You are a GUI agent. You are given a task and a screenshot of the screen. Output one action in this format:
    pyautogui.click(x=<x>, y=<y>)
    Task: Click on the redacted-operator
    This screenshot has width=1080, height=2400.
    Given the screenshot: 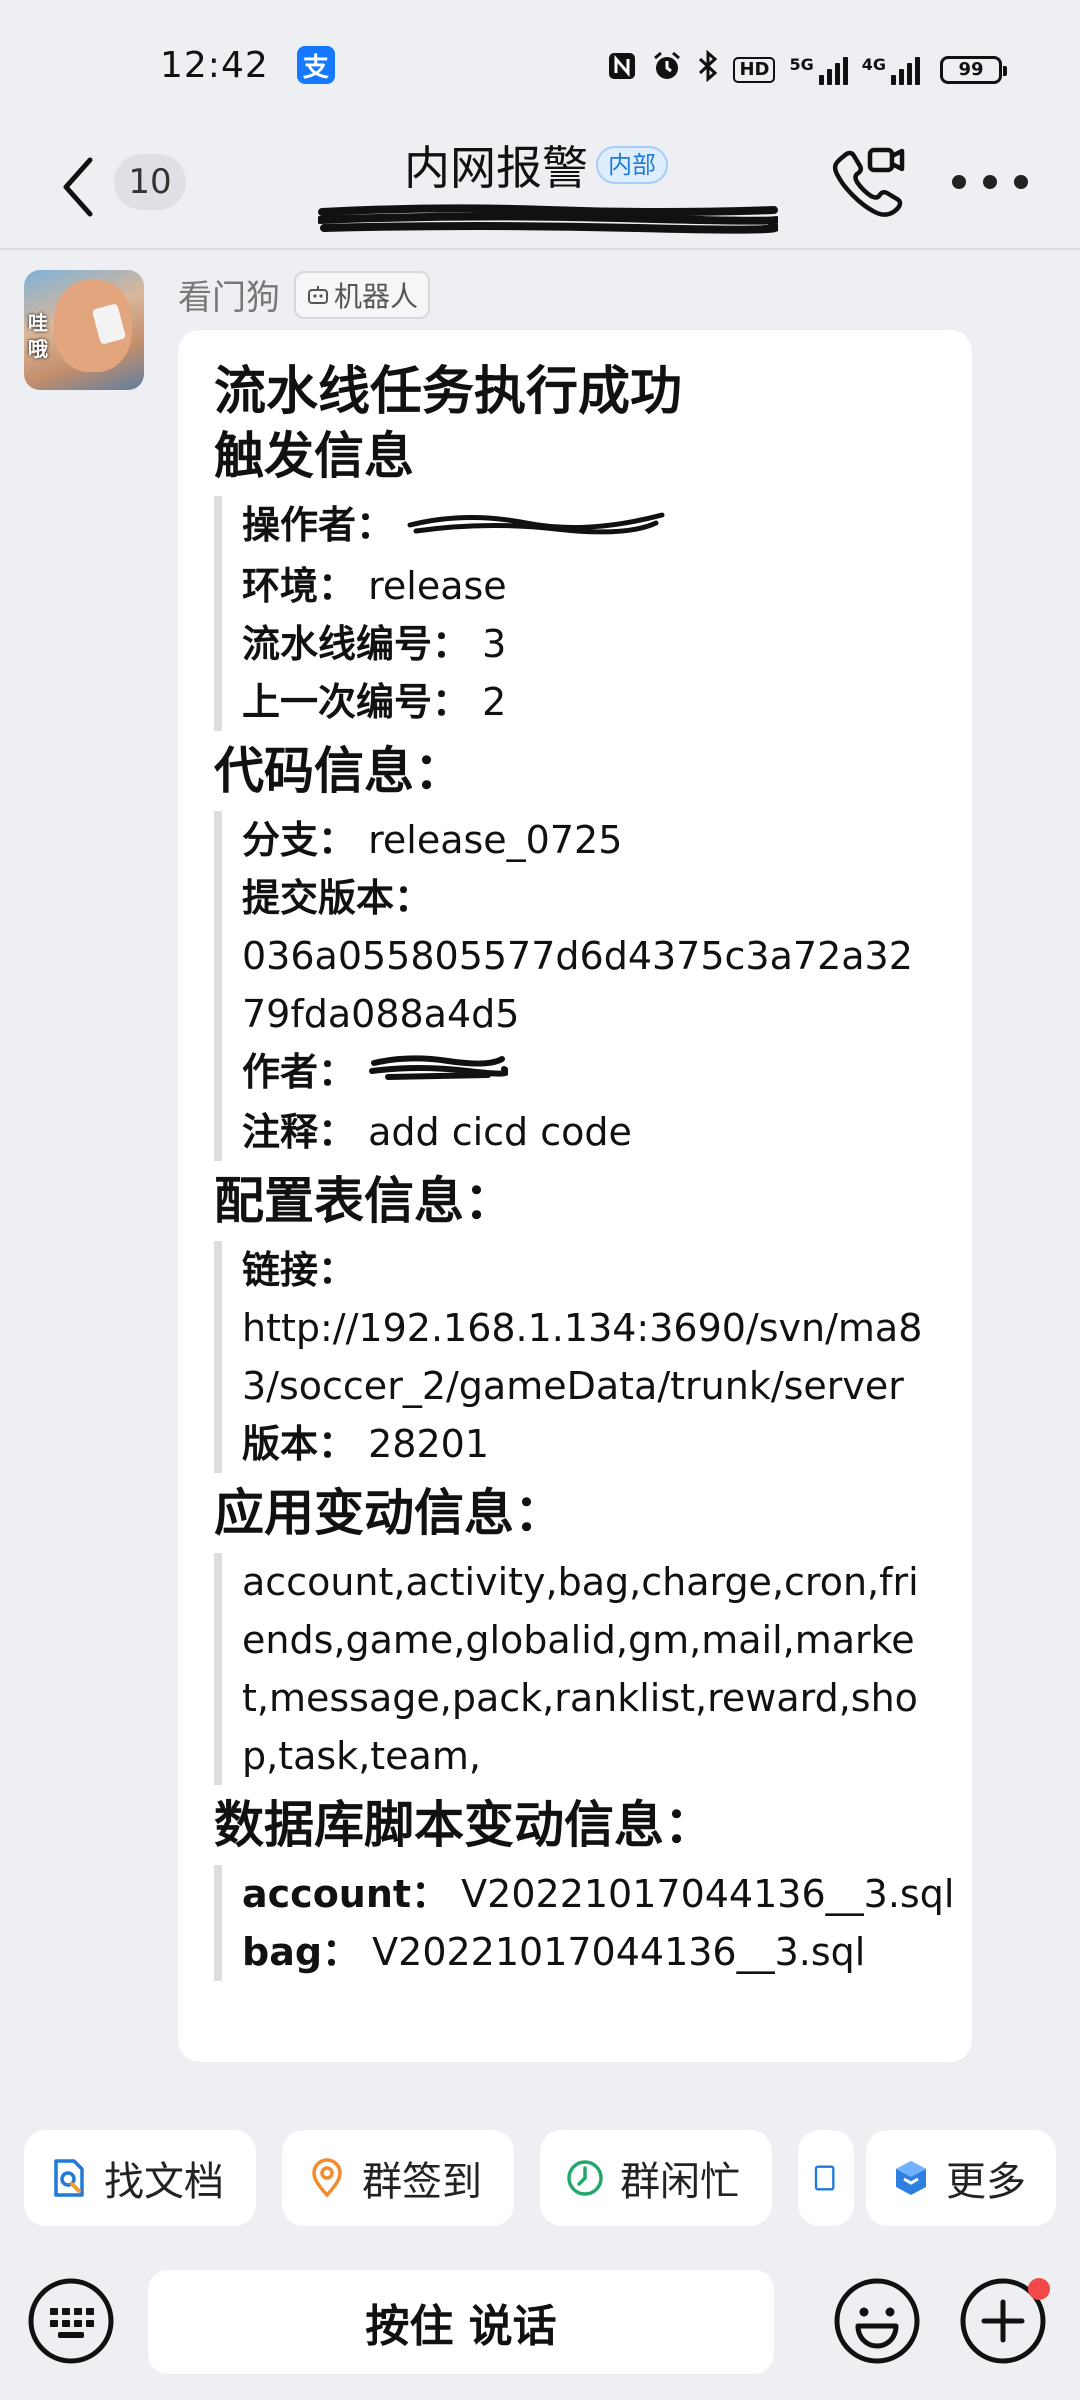 What is the action you would take?
    pyautogui.click(x=536, y=528)
    